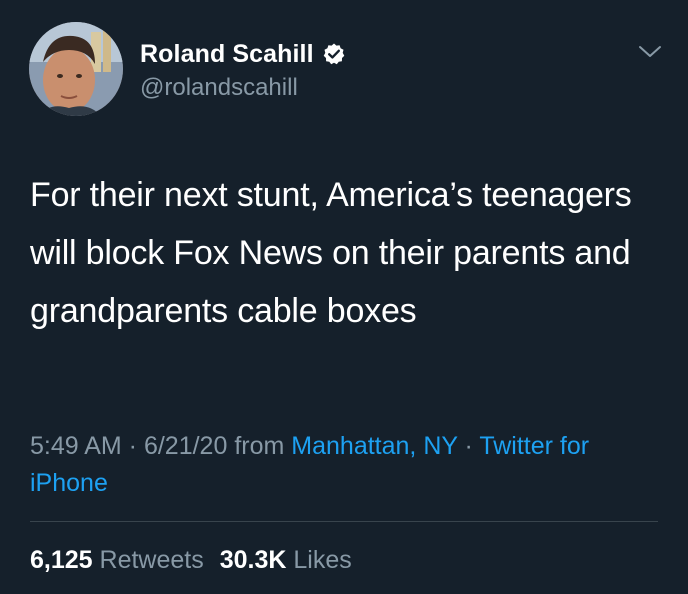 The height and width of the screenshot is (594, 688). I want to click on tweet-time: 5:49 AM, so click(76, 446).